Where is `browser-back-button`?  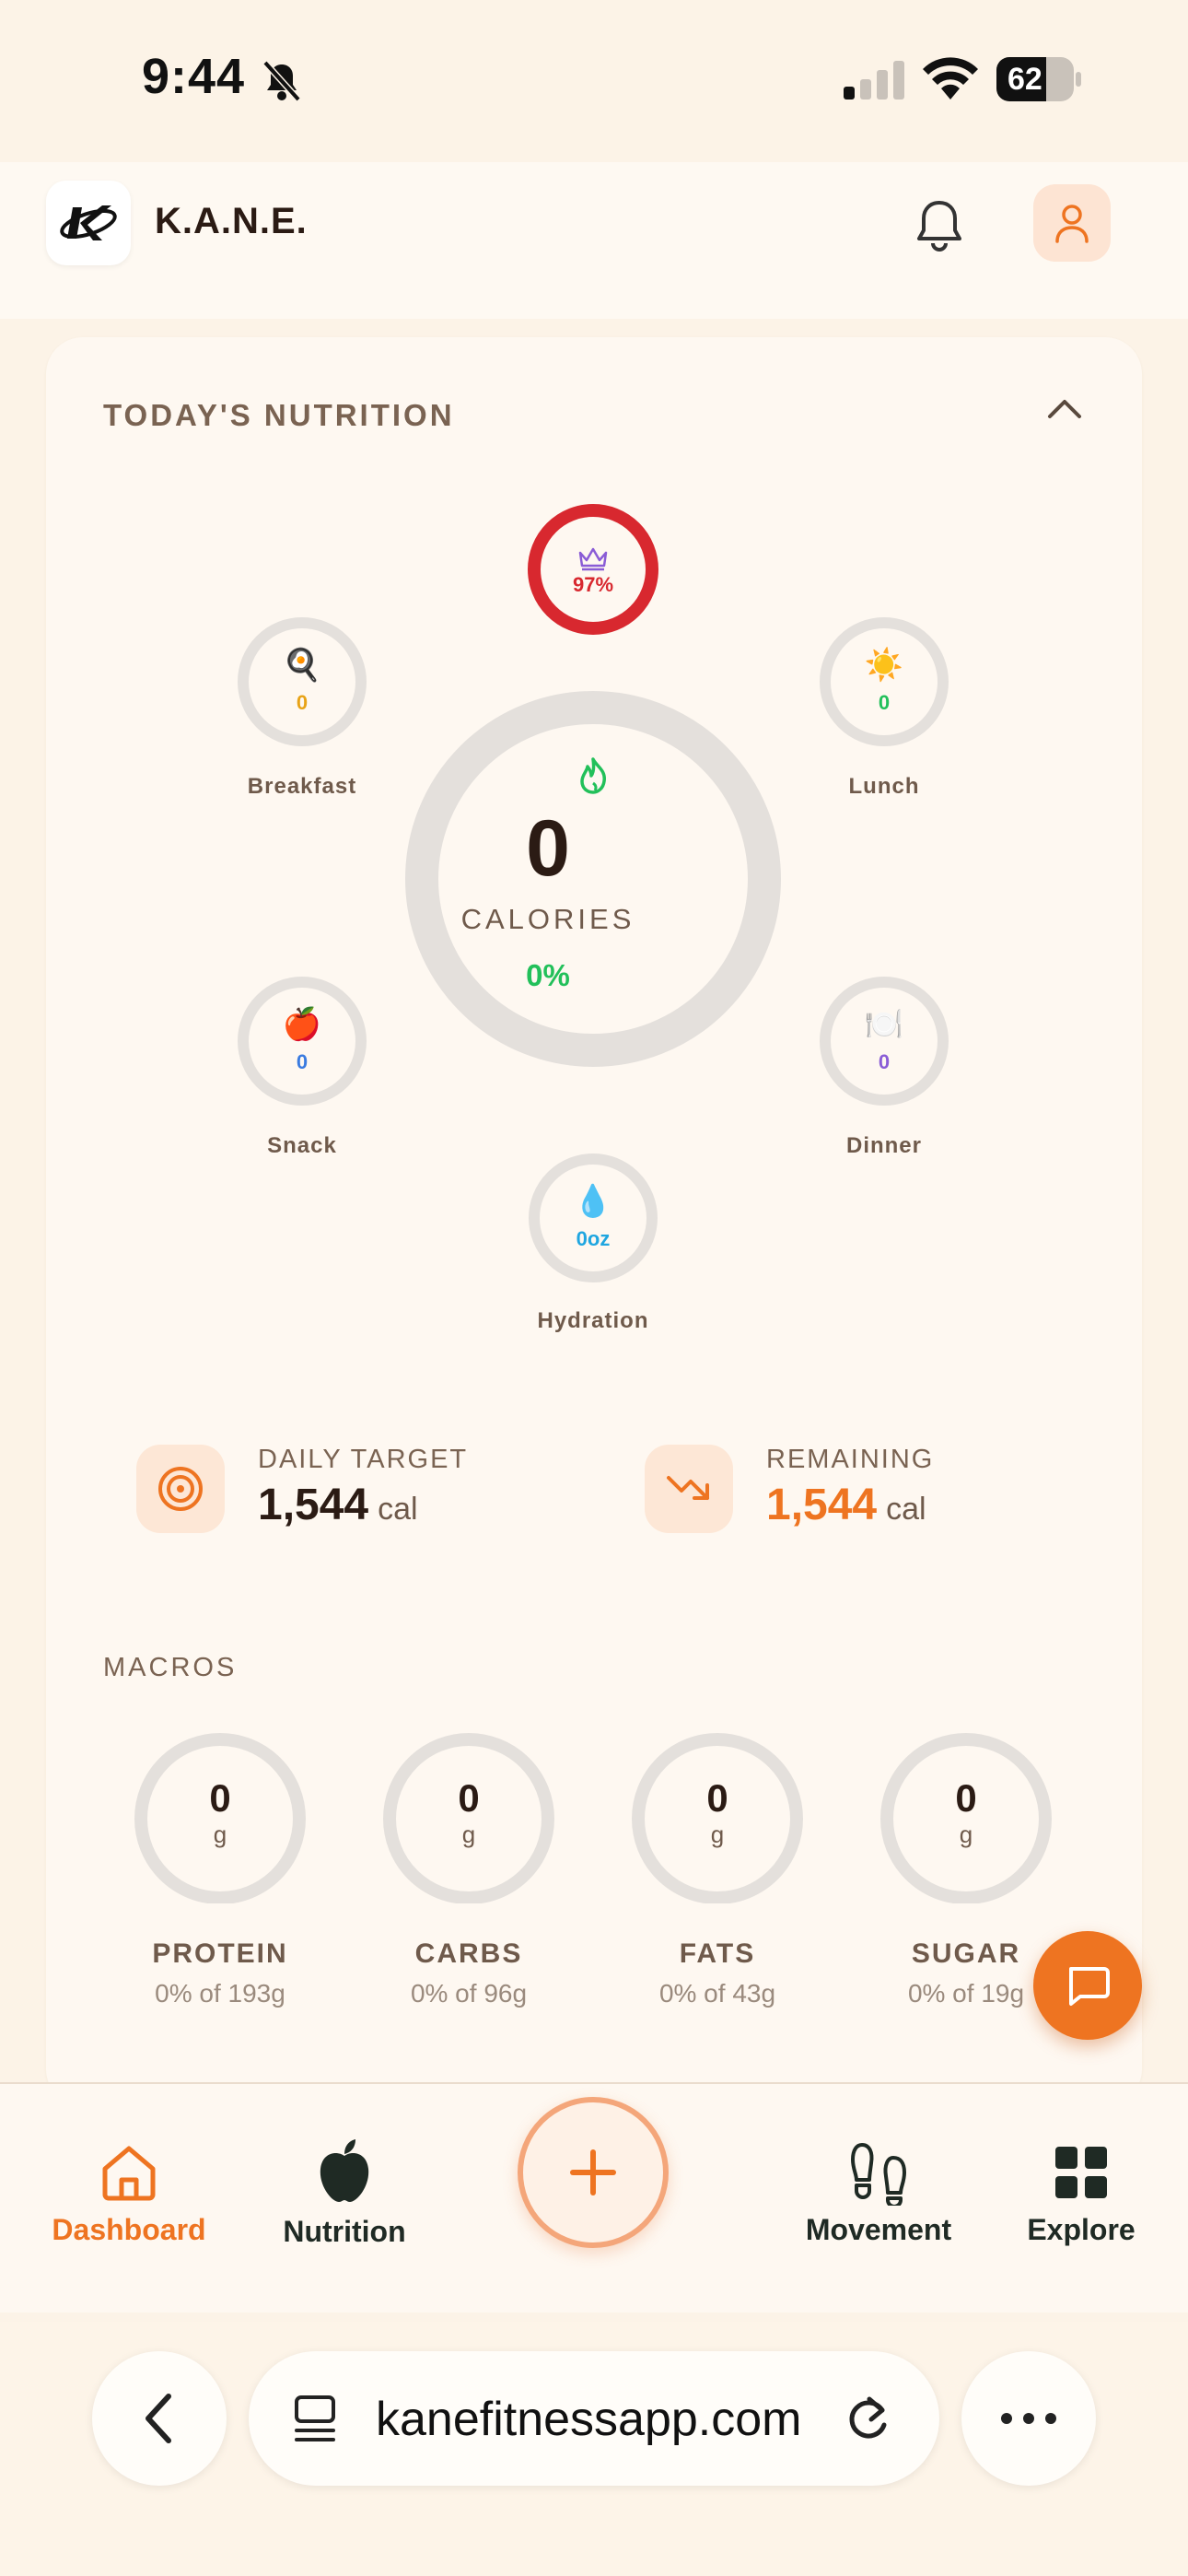 browser-back-button is located at coordinates (160, 2418).